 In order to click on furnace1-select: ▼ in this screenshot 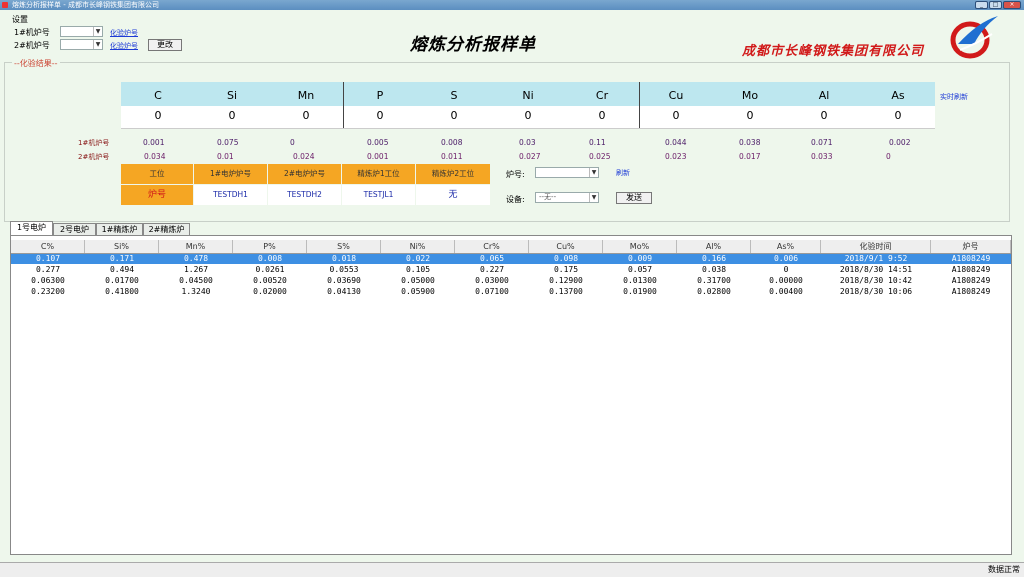, I will do `click(81, 31)`.